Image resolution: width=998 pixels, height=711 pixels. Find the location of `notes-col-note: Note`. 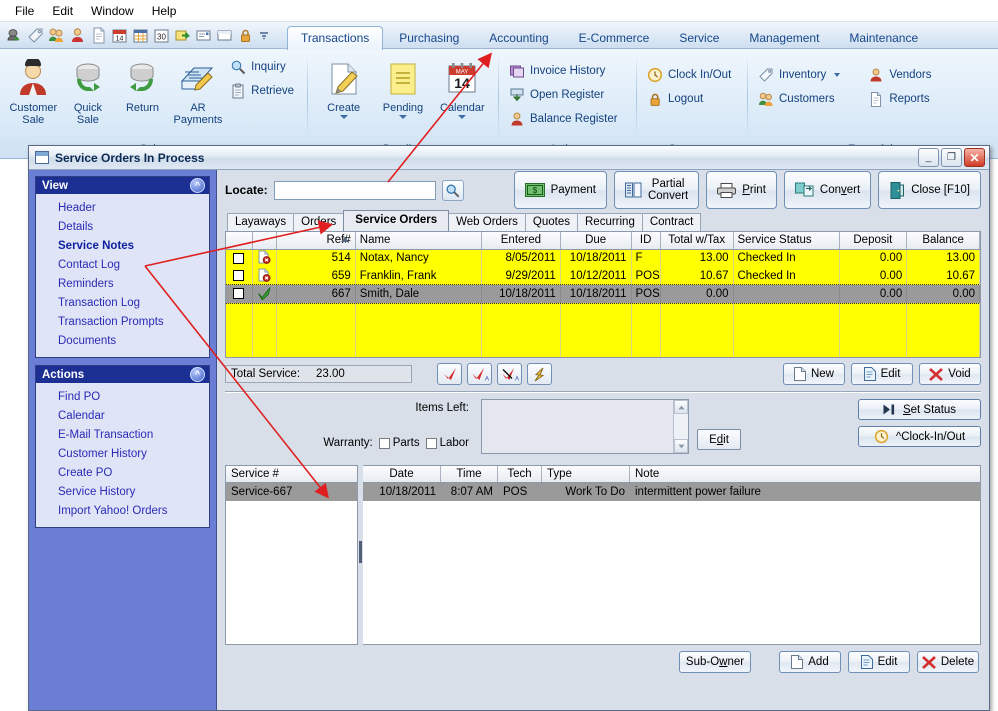

notes-col-note: Note is located at coordinates (805, 474).